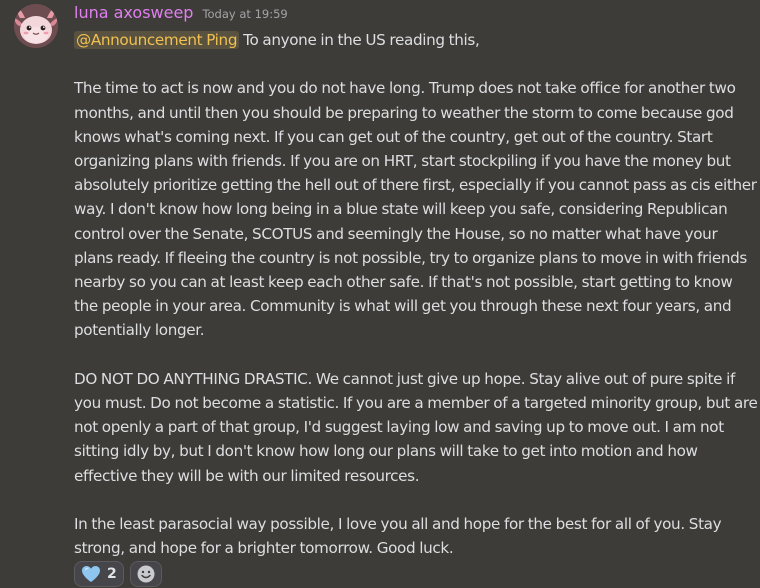  What do you see at coordinates (157, 40) in the screenshot?
I see `role-mention: @Announcement Ping` at bounding box center [157, 40].